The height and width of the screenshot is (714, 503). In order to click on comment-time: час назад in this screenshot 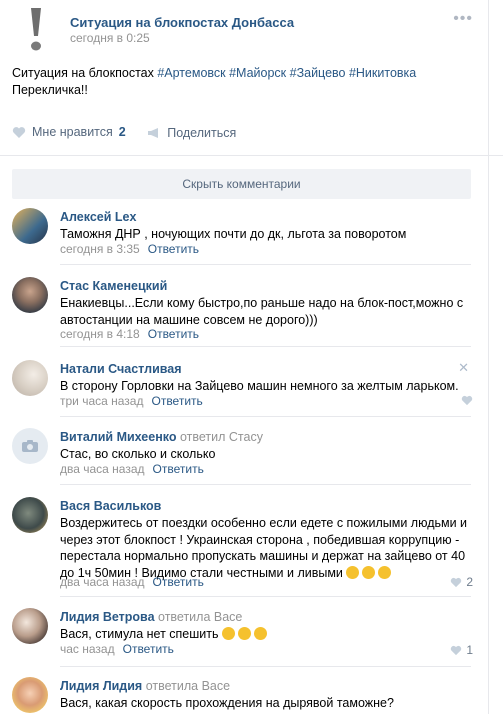, I will do `click(87, 649)`.